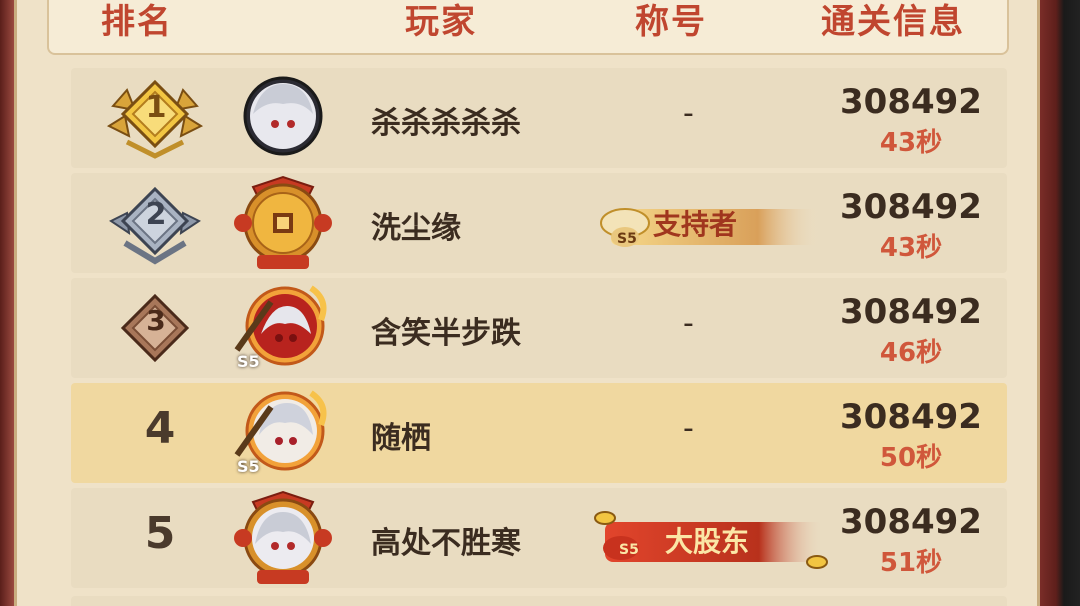  I want to click on player-name: 洗尘缘, so click(416, 228).